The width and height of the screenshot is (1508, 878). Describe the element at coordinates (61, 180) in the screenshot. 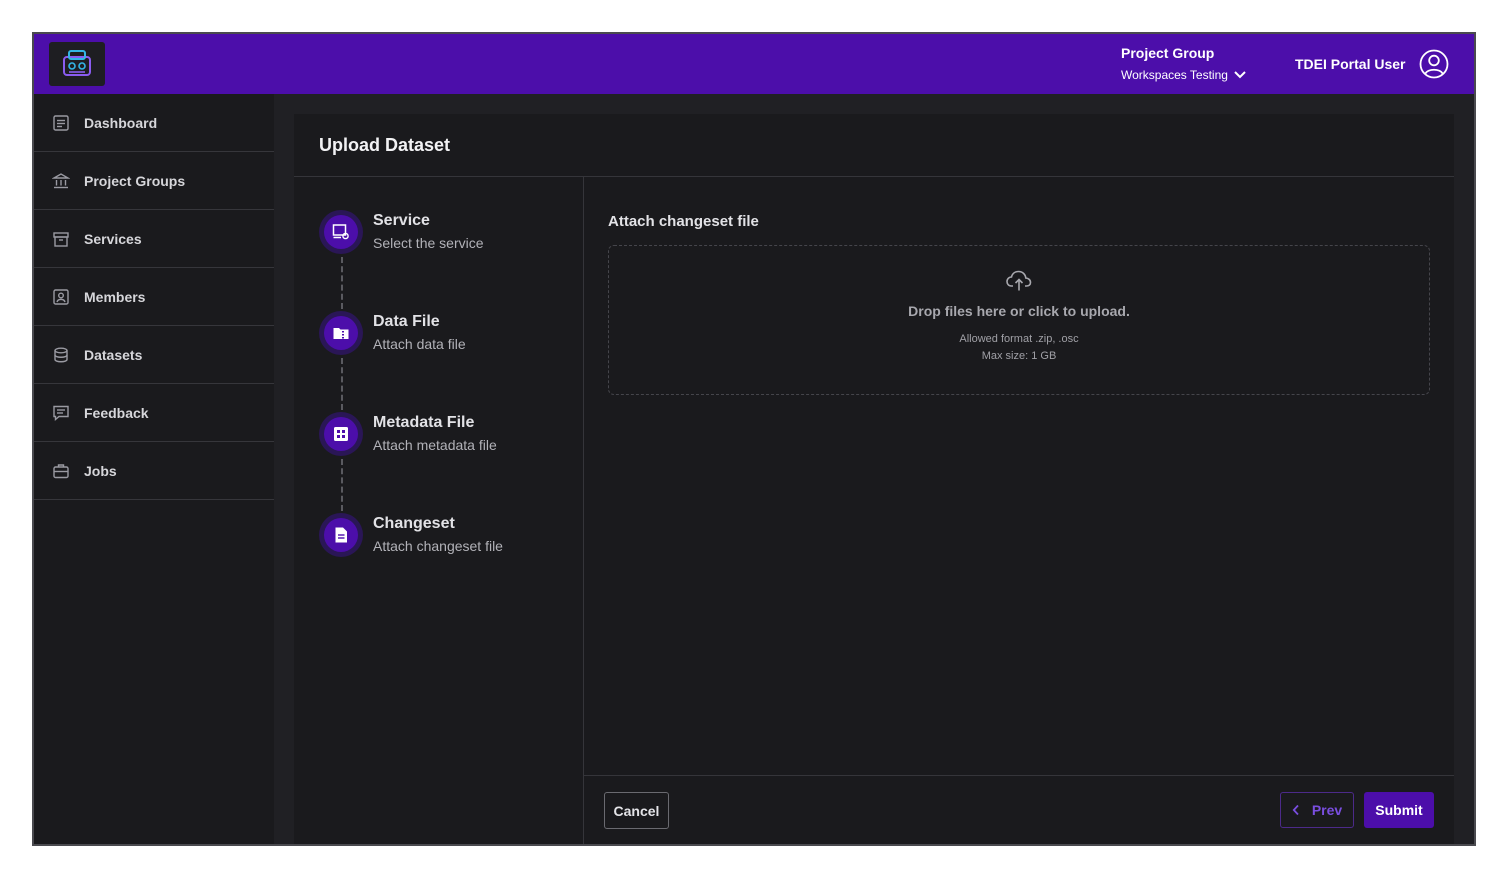

I see `bank-icon` at that location.